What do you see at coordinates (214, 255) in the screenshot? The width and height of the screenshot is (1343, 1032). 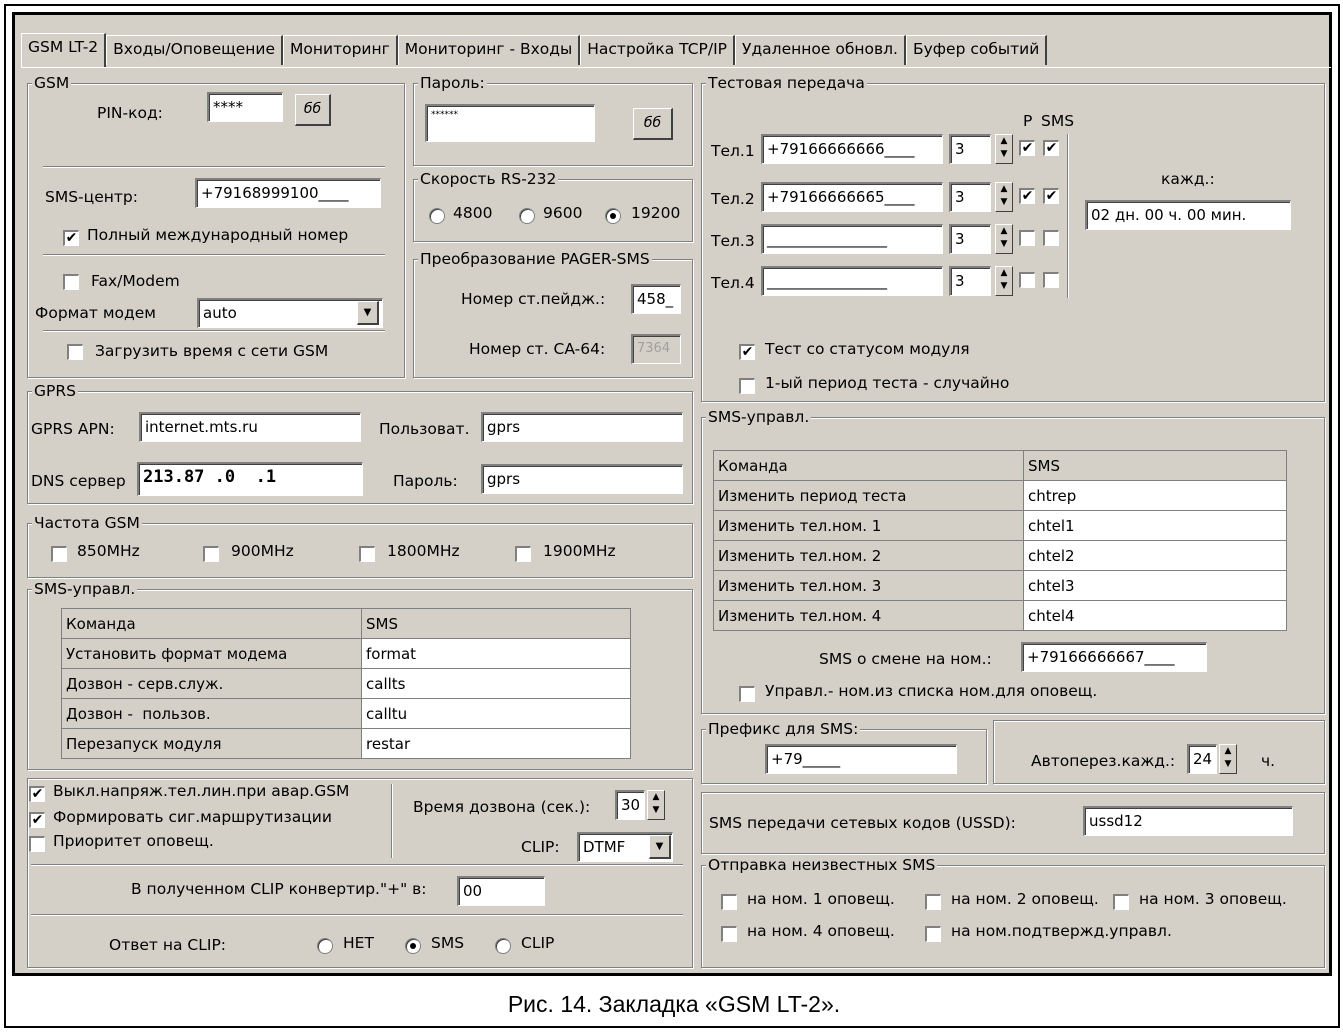 I see `separator` at bounding box center [214, 255].